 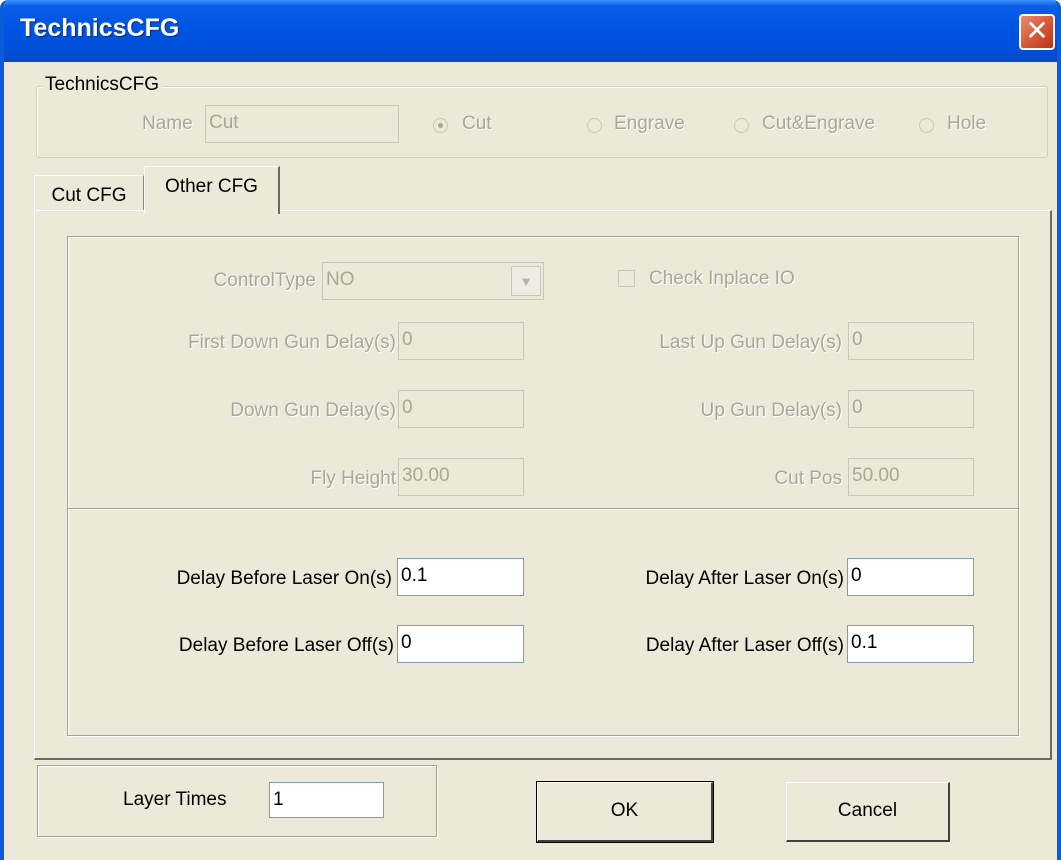 What do you see at coordinates (326, 800) in the screenshot?
I see `layer-times-field: 1` at bounding box center [326, 800].